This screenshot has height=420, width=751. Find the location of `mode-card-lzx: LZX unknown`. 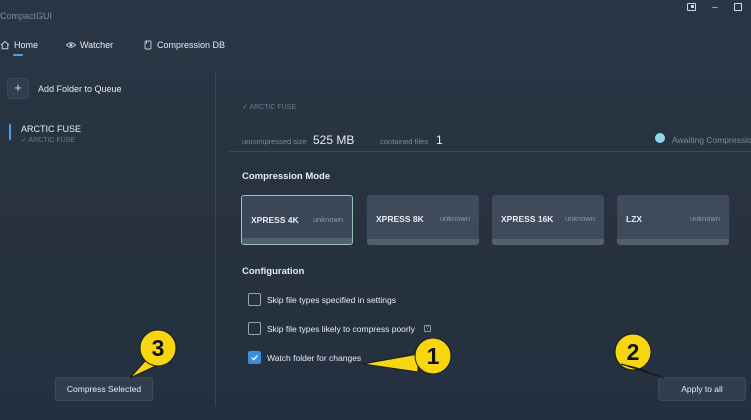

mode-card-lzx: LZX unknown is located at coordinates (673, 220).